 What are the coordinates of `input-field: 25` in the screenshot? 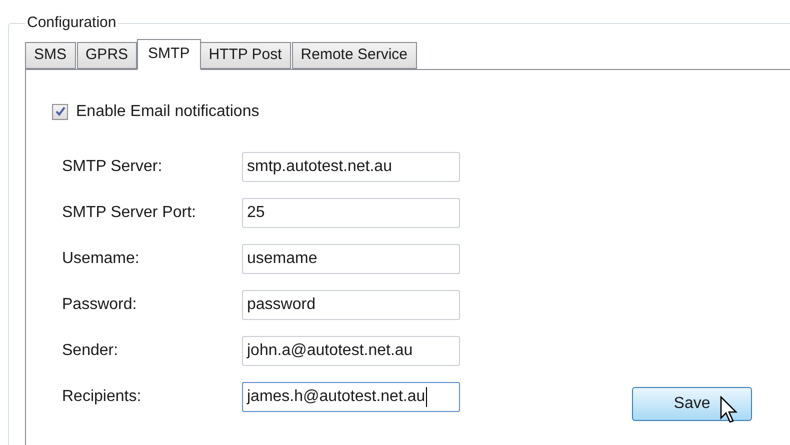 It's located at (351, 213).